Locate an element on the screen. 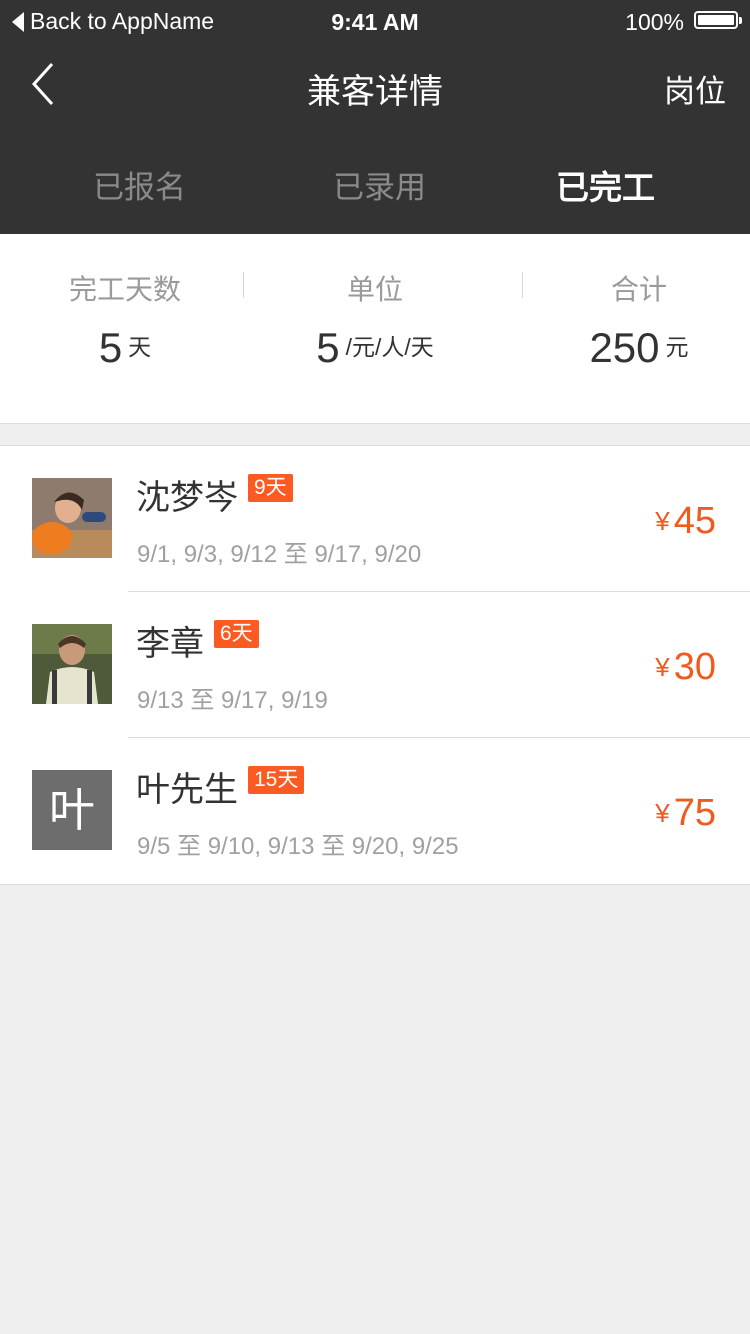  payment-amount: ¥30 is located at coordinates (685, 667).